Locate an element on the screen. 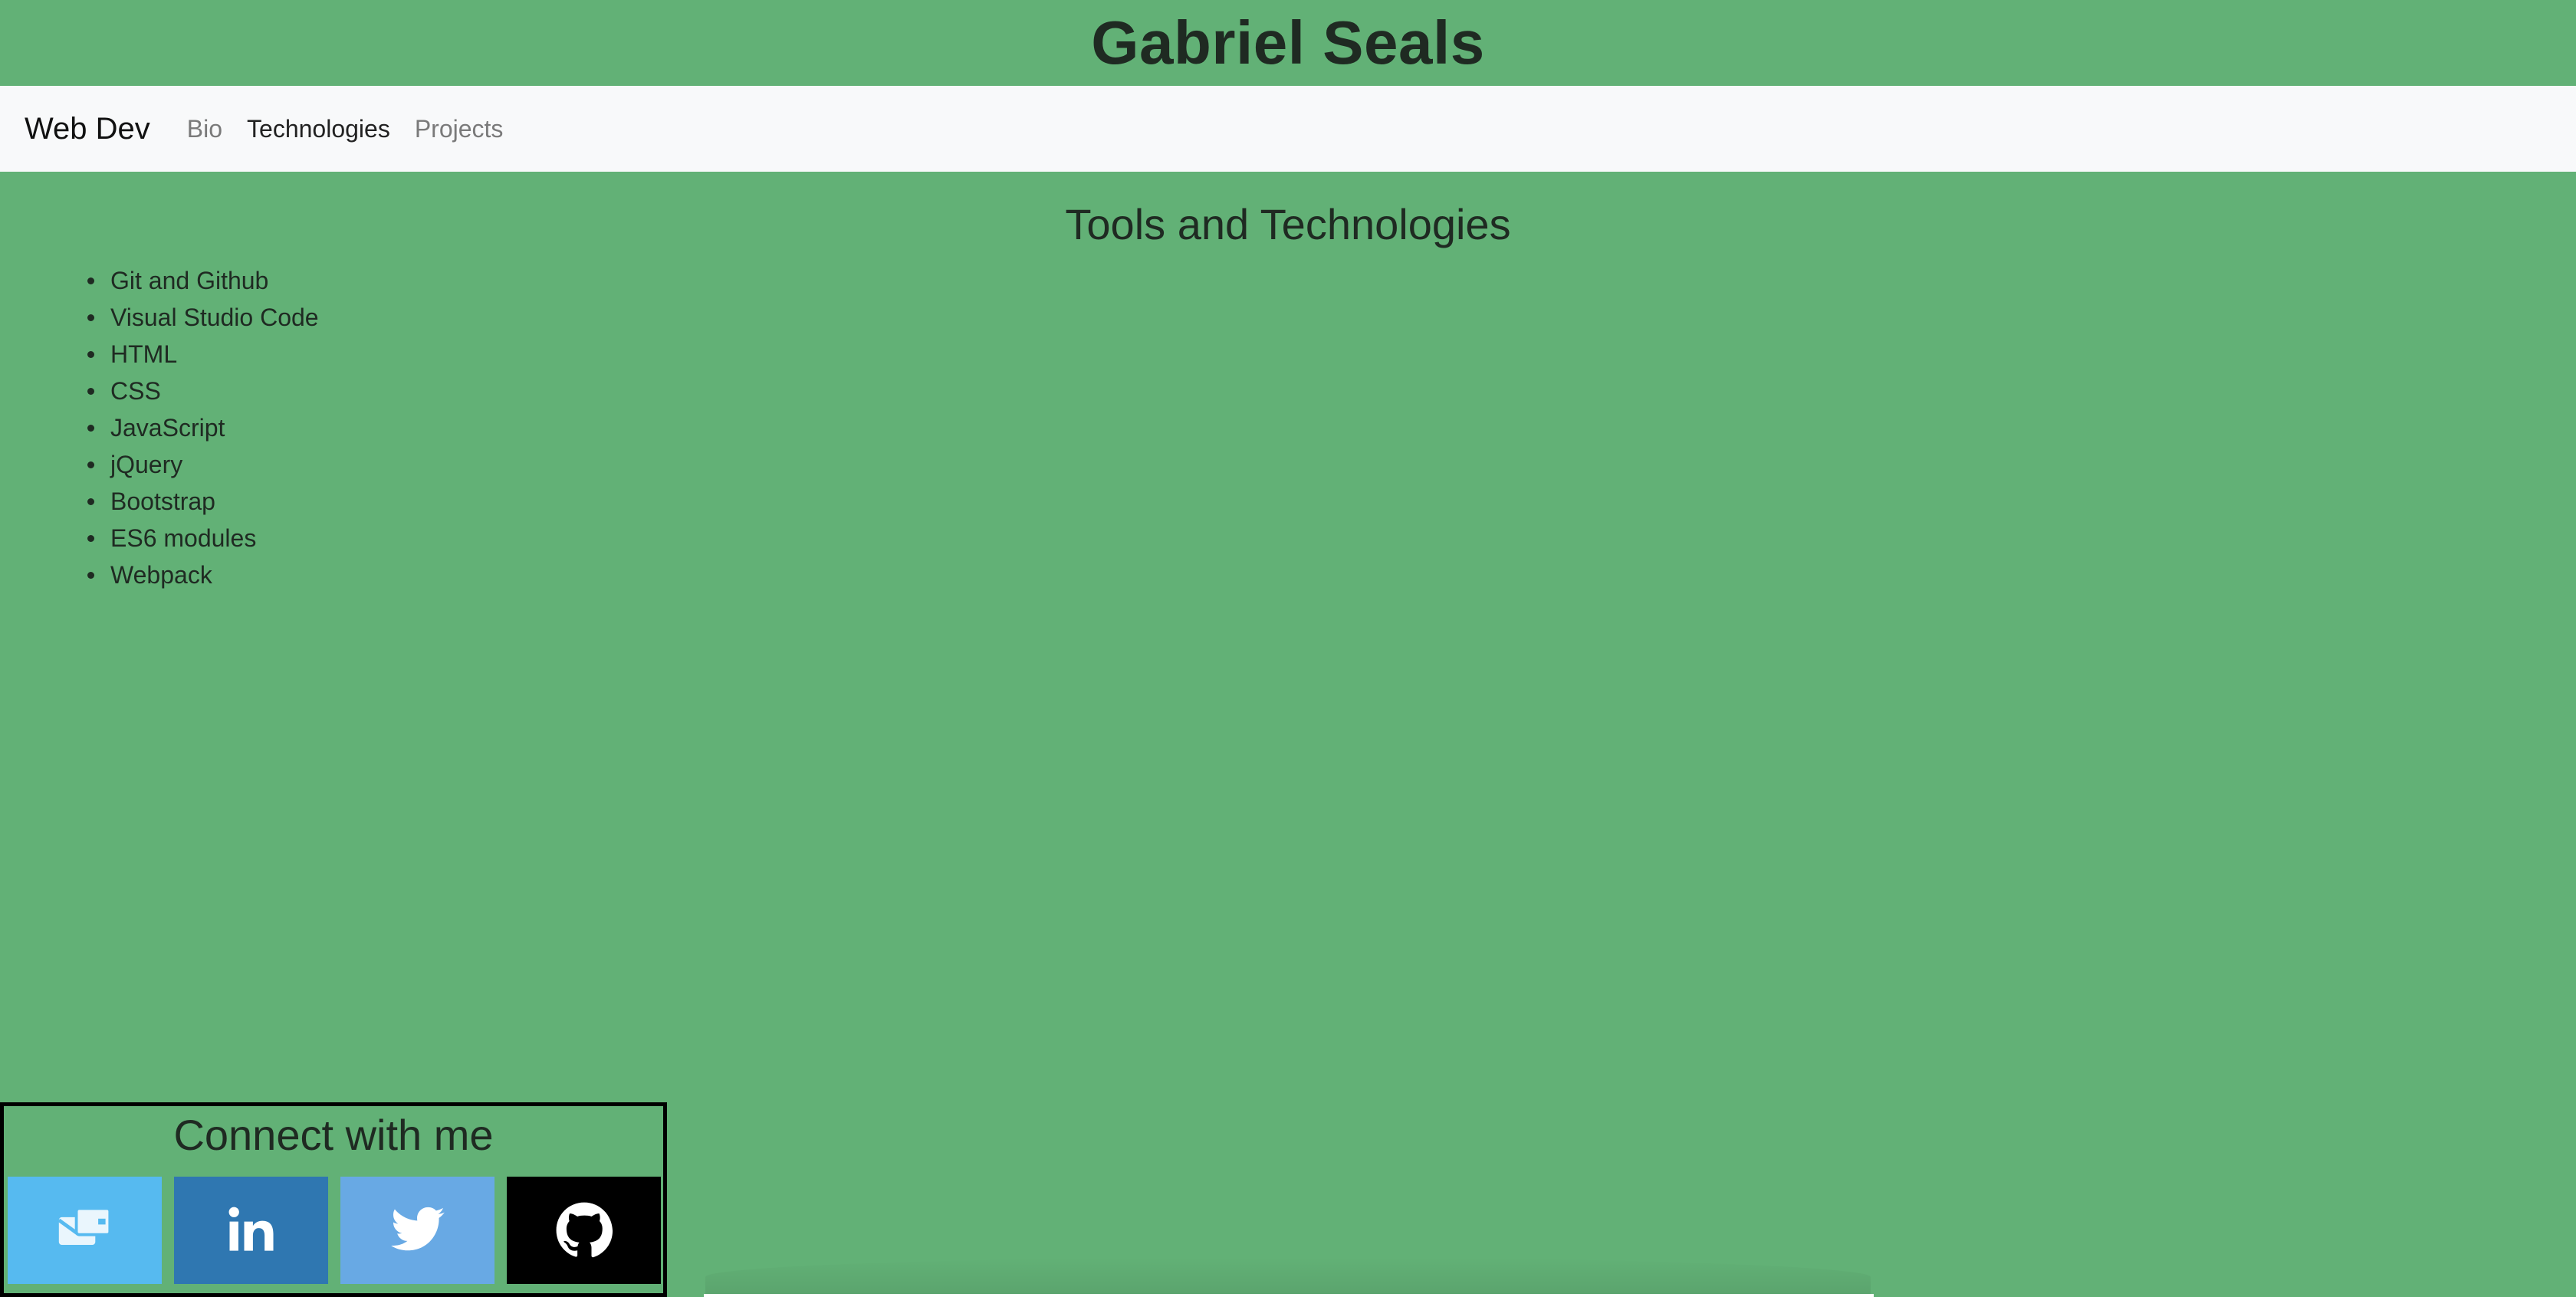 The image size is (2576, 1297). nav-link-bio: Bio is located at coordinates (205, 129).